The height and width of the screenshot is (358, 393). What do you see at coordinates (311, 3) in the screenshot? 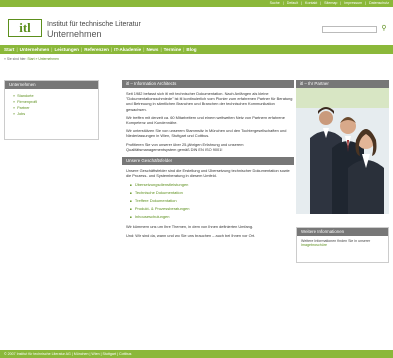
I see `utility-link-kontakt: Kontakt` at bounding box center [311, 3].